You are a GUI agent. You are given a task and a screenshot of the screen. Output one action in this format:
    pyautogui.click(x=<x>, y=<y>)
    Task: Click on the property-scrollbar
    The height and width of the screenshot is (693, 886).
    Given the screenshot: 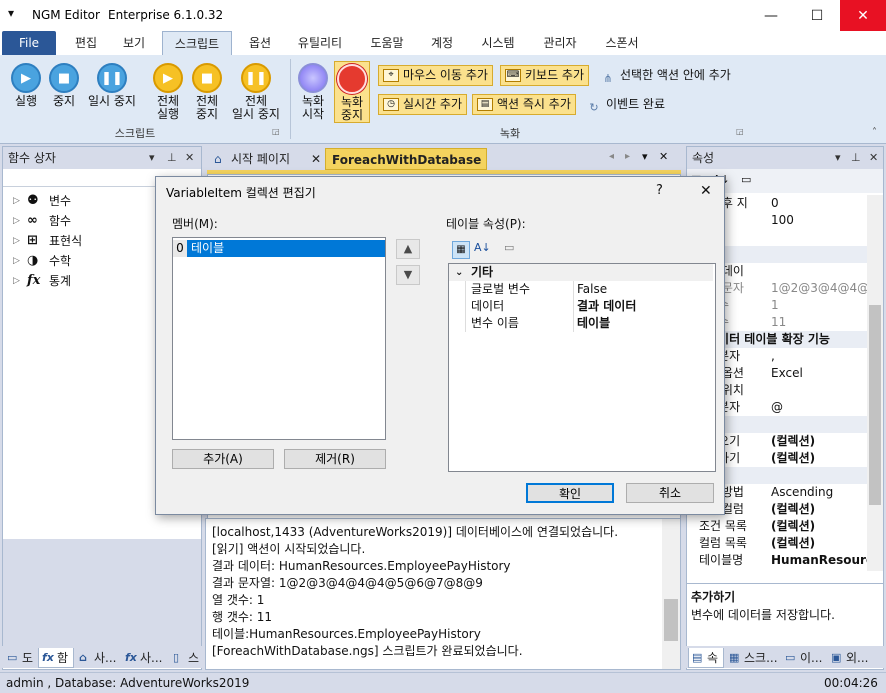 What is the action you would take?
    pyautogui.click(x=875, y=383)
    